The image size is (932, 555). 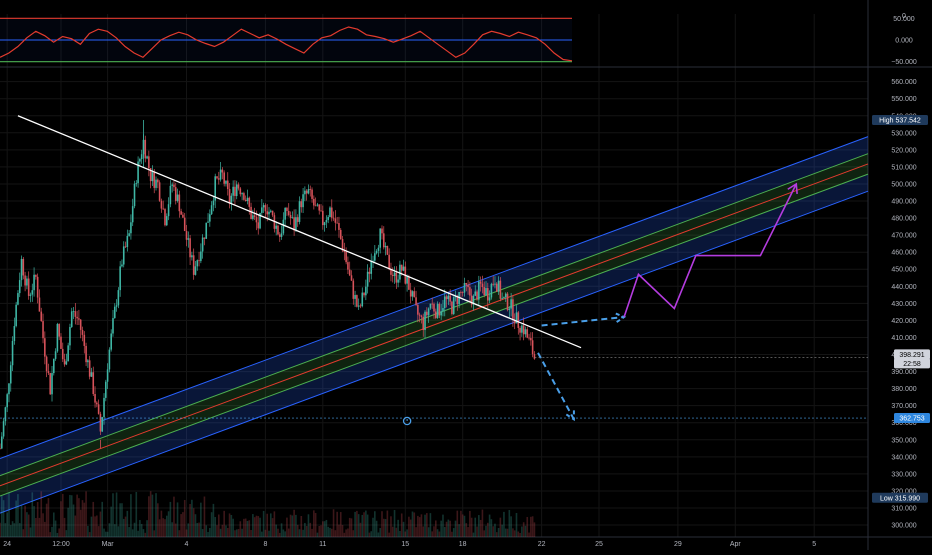 I want to click on high-tag: High 537.542, so click(x=900, y=120).